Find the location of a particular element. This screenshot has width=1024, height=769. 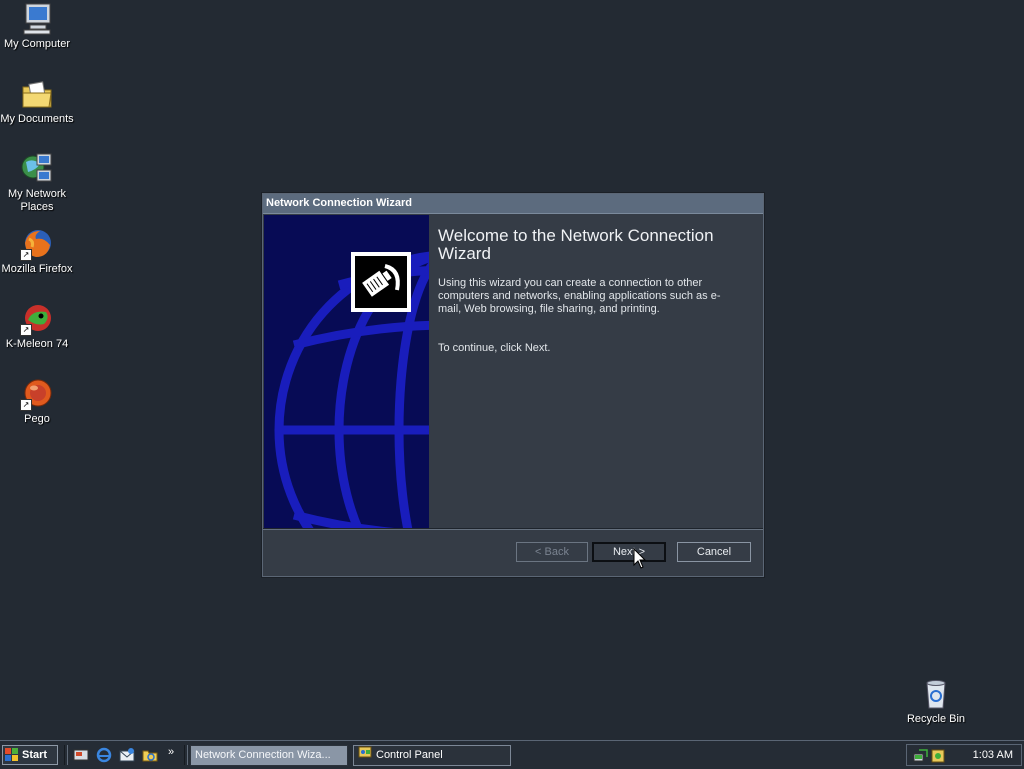

computer-icon is located at coordinates (37, 19).